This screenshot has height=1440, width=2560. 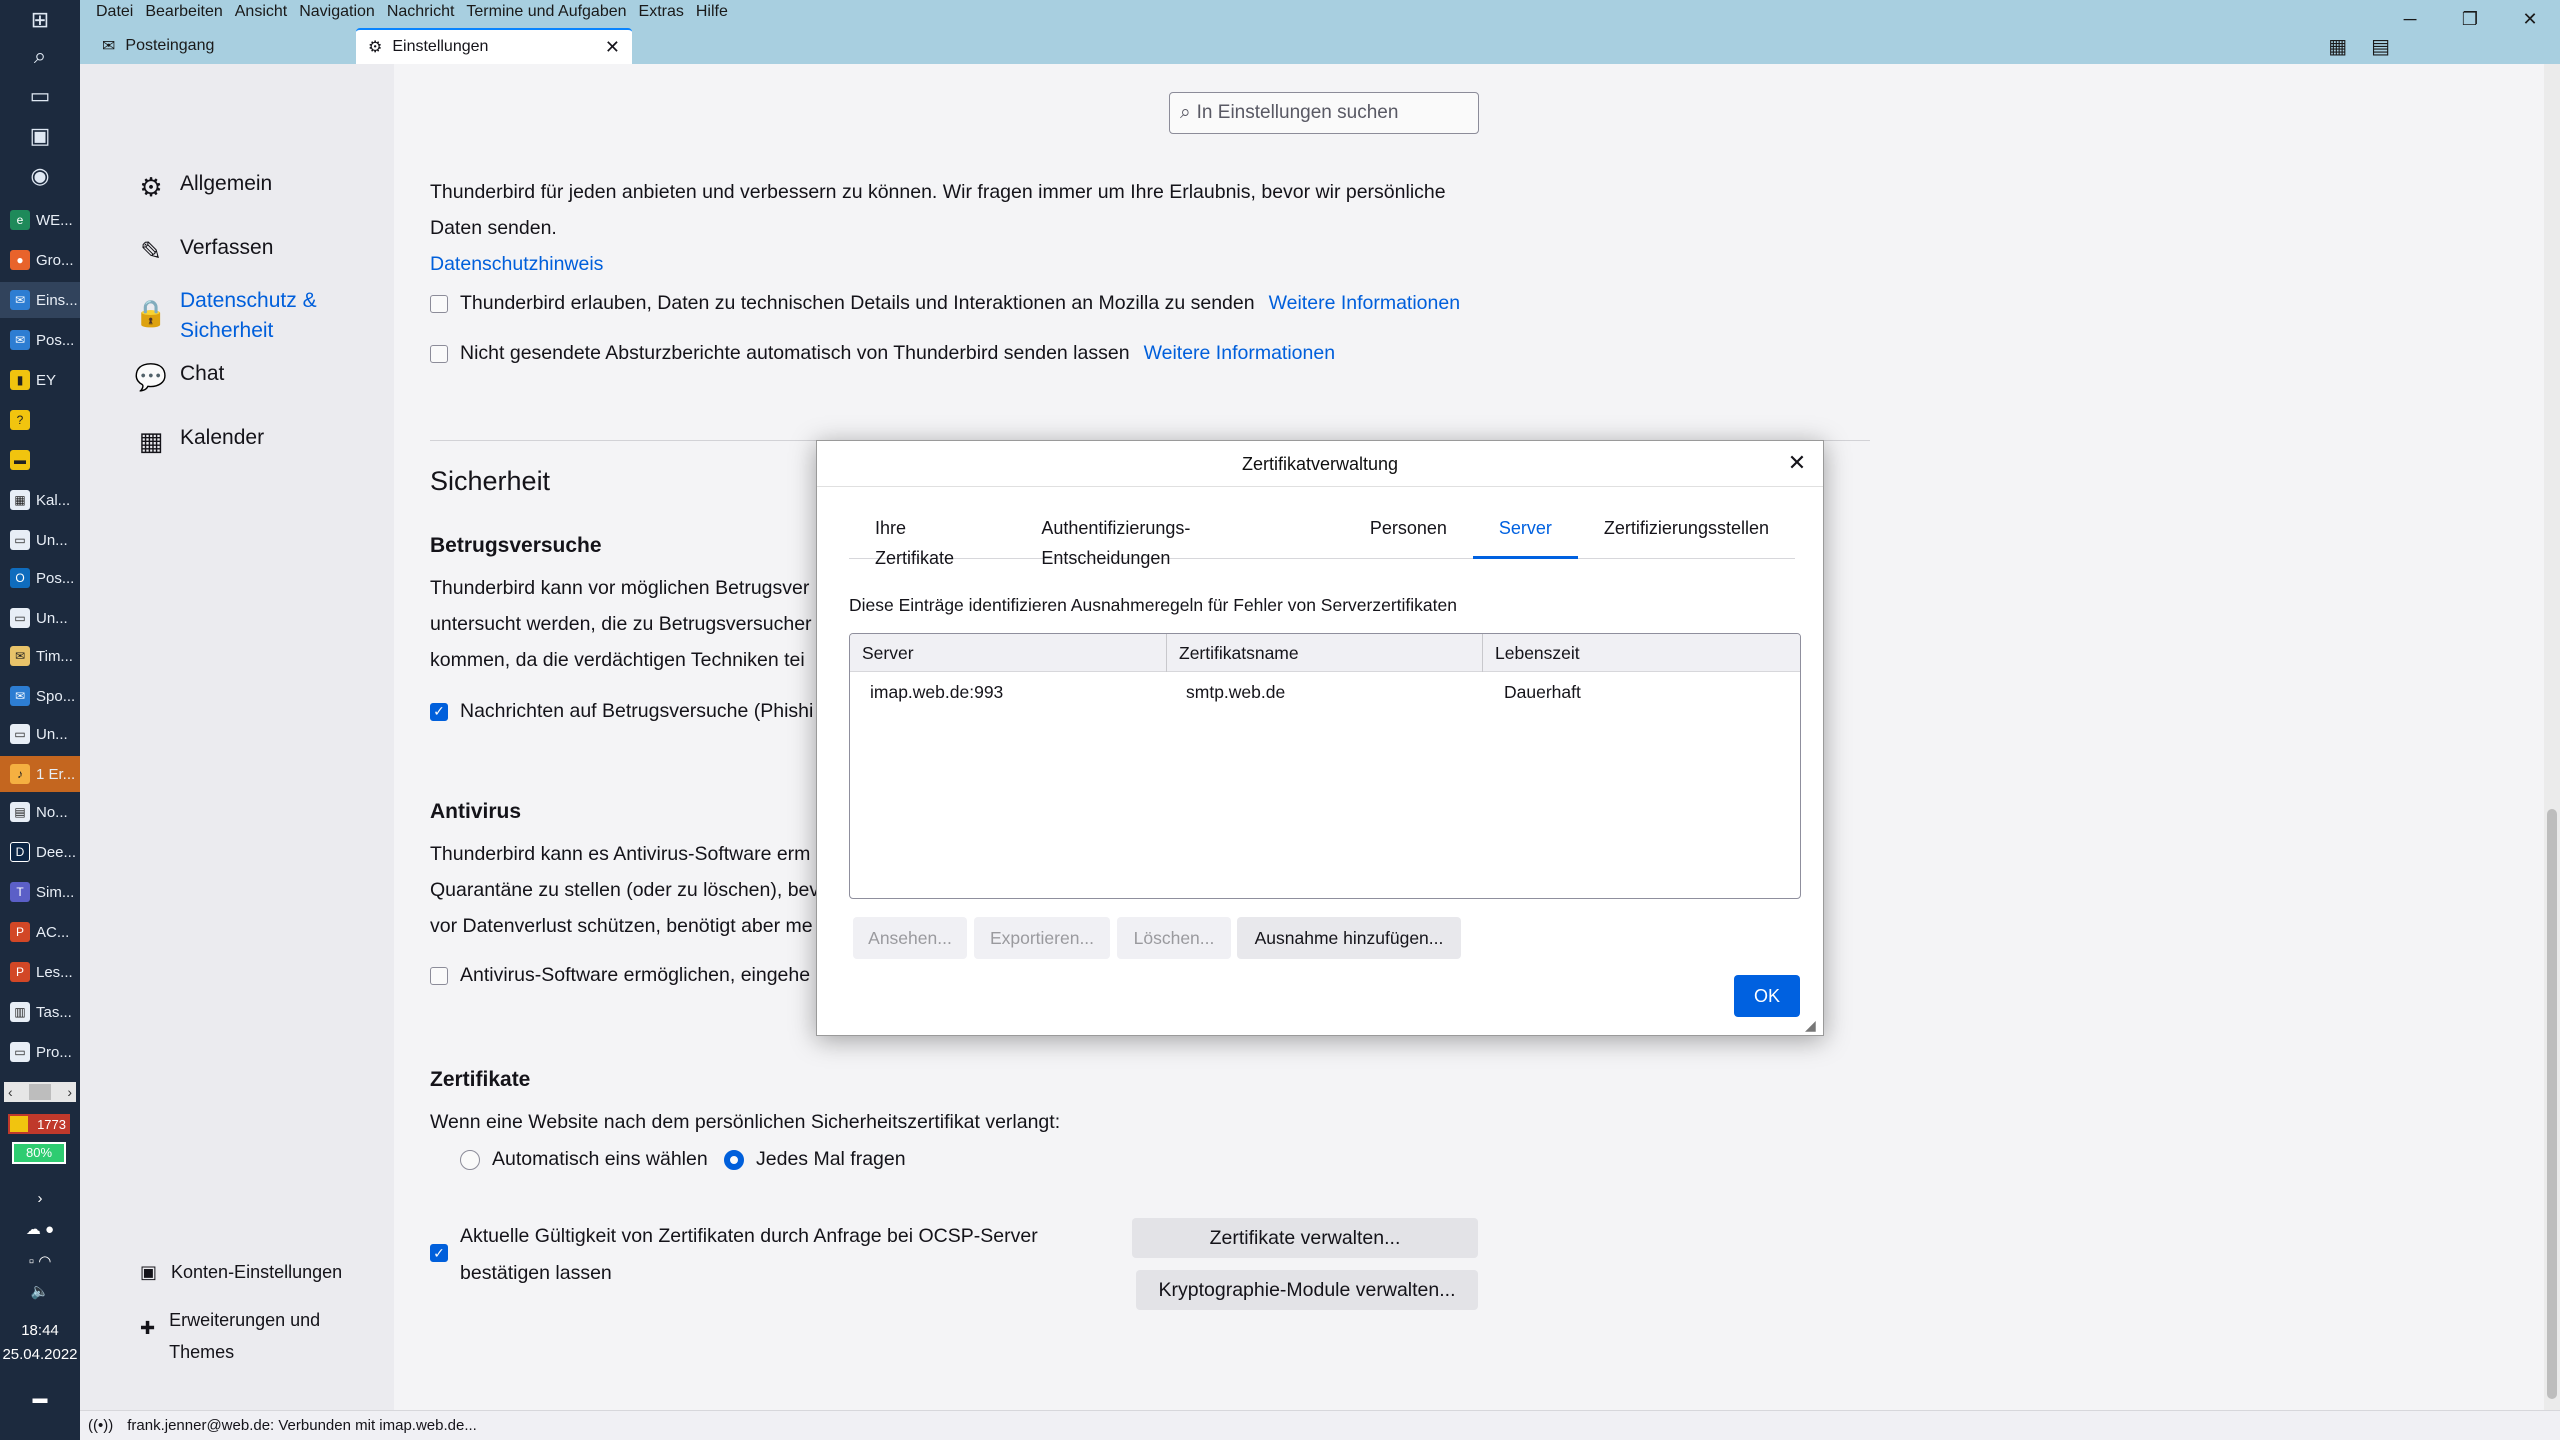 I want to click on teams-icon: T, so click(x=20, y=892).